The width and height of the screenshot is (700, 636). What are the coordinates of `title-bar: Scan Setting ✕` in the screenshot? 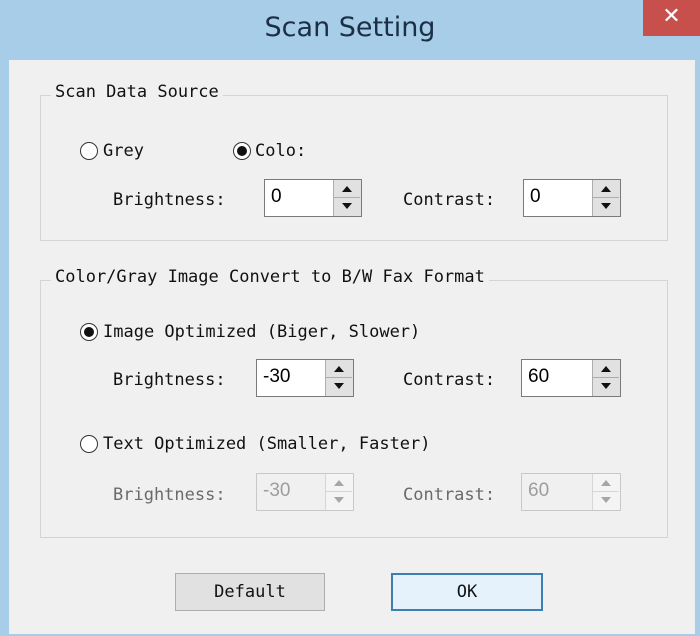 It's located at (350, 30).